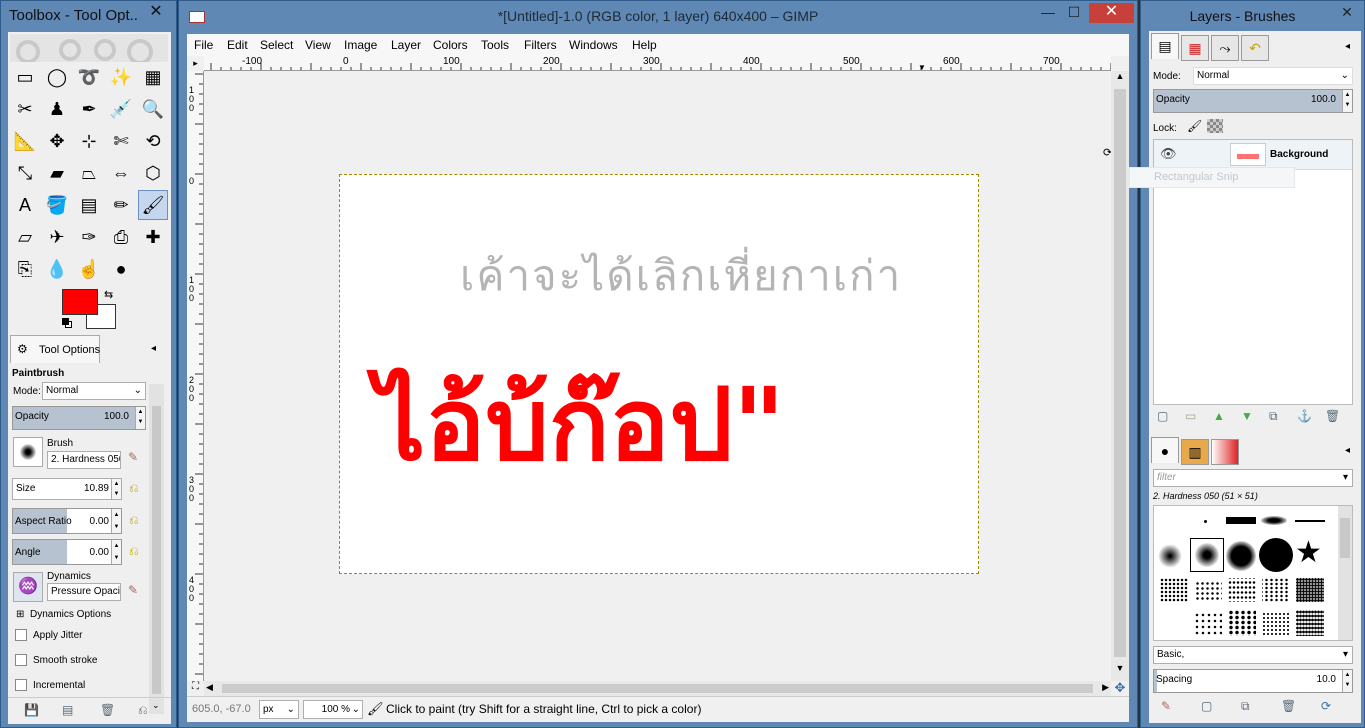 The height and width of the screenshot is (728, 1365). Describe the element at coordinates (21, 660) in the screenshot. I see `smooth-stroke-checkbox` at that location.